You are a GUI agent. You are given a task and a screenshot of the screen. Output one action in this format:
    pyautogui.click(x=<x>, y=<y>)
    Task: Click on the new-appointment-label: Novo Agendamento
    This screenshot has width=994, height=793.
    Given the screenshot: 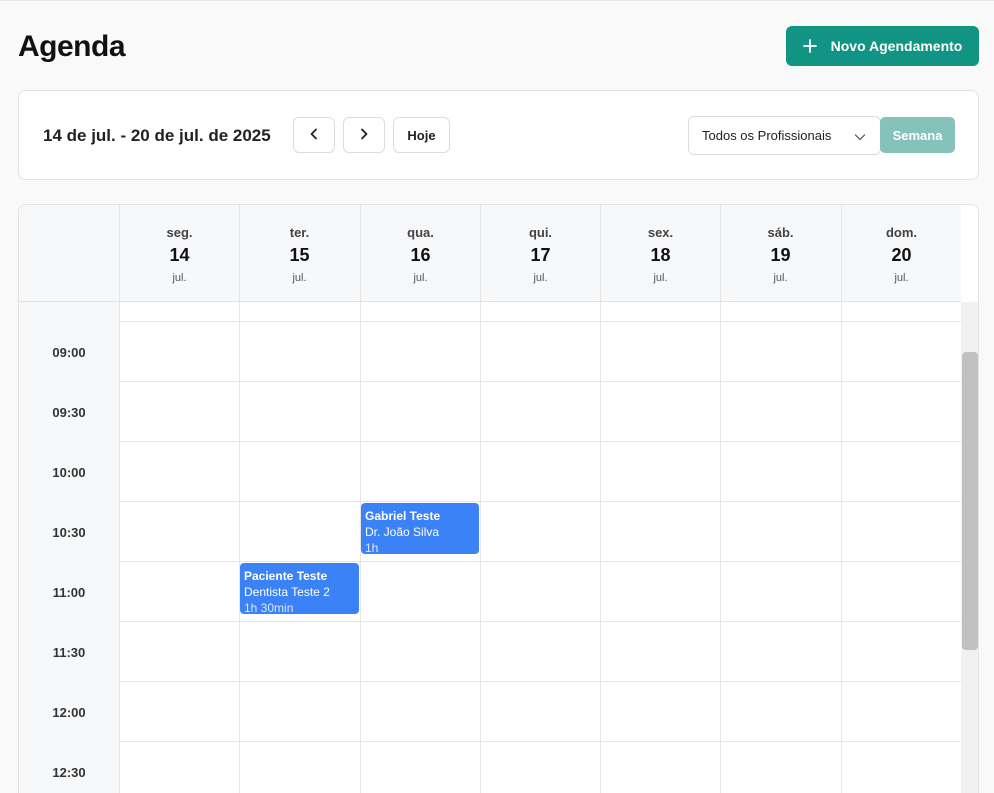 What is the action you would take?
    pyautogui.click(x=896, y=46)
    